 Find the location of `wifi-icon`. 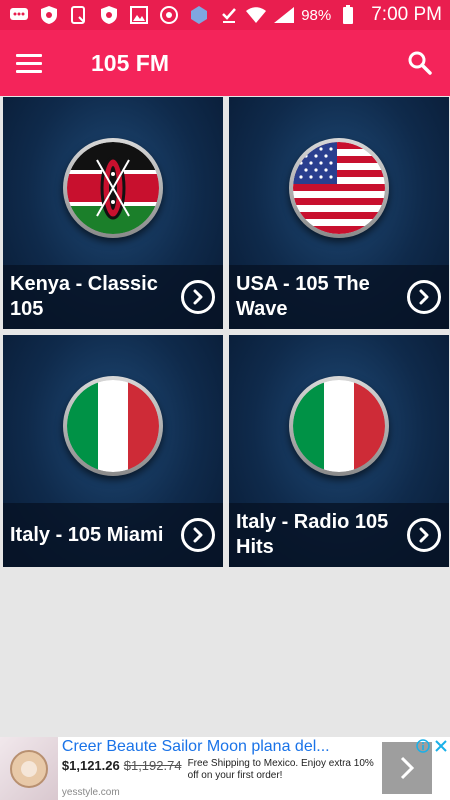

wifi-icon is located at coordinates (256, 15).